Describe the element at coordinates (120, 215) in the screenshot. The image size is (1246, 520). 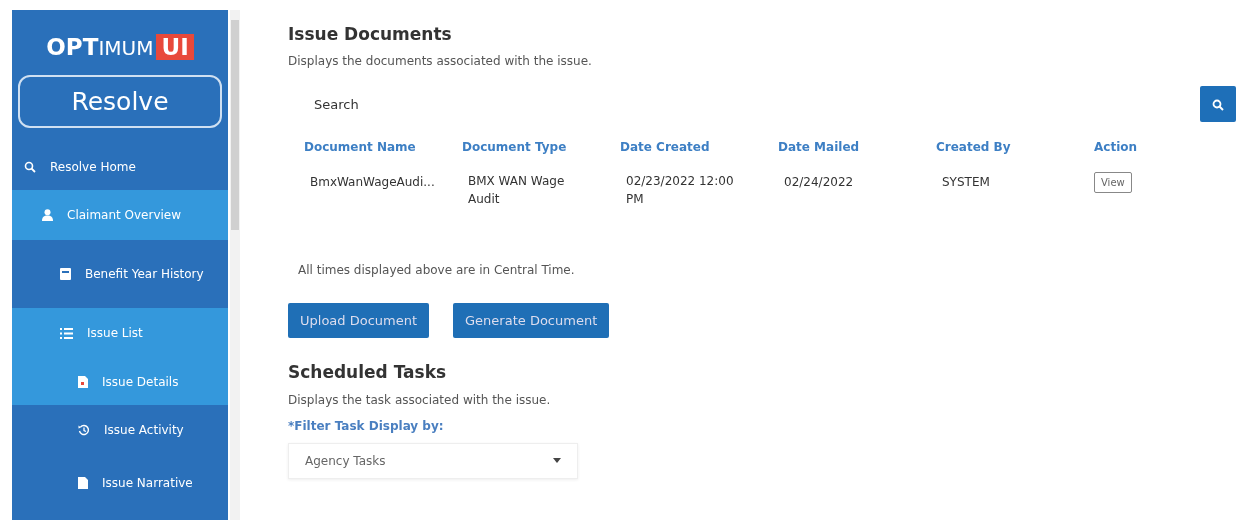
I see `sidebar-item: Claimant Overview` at that location.